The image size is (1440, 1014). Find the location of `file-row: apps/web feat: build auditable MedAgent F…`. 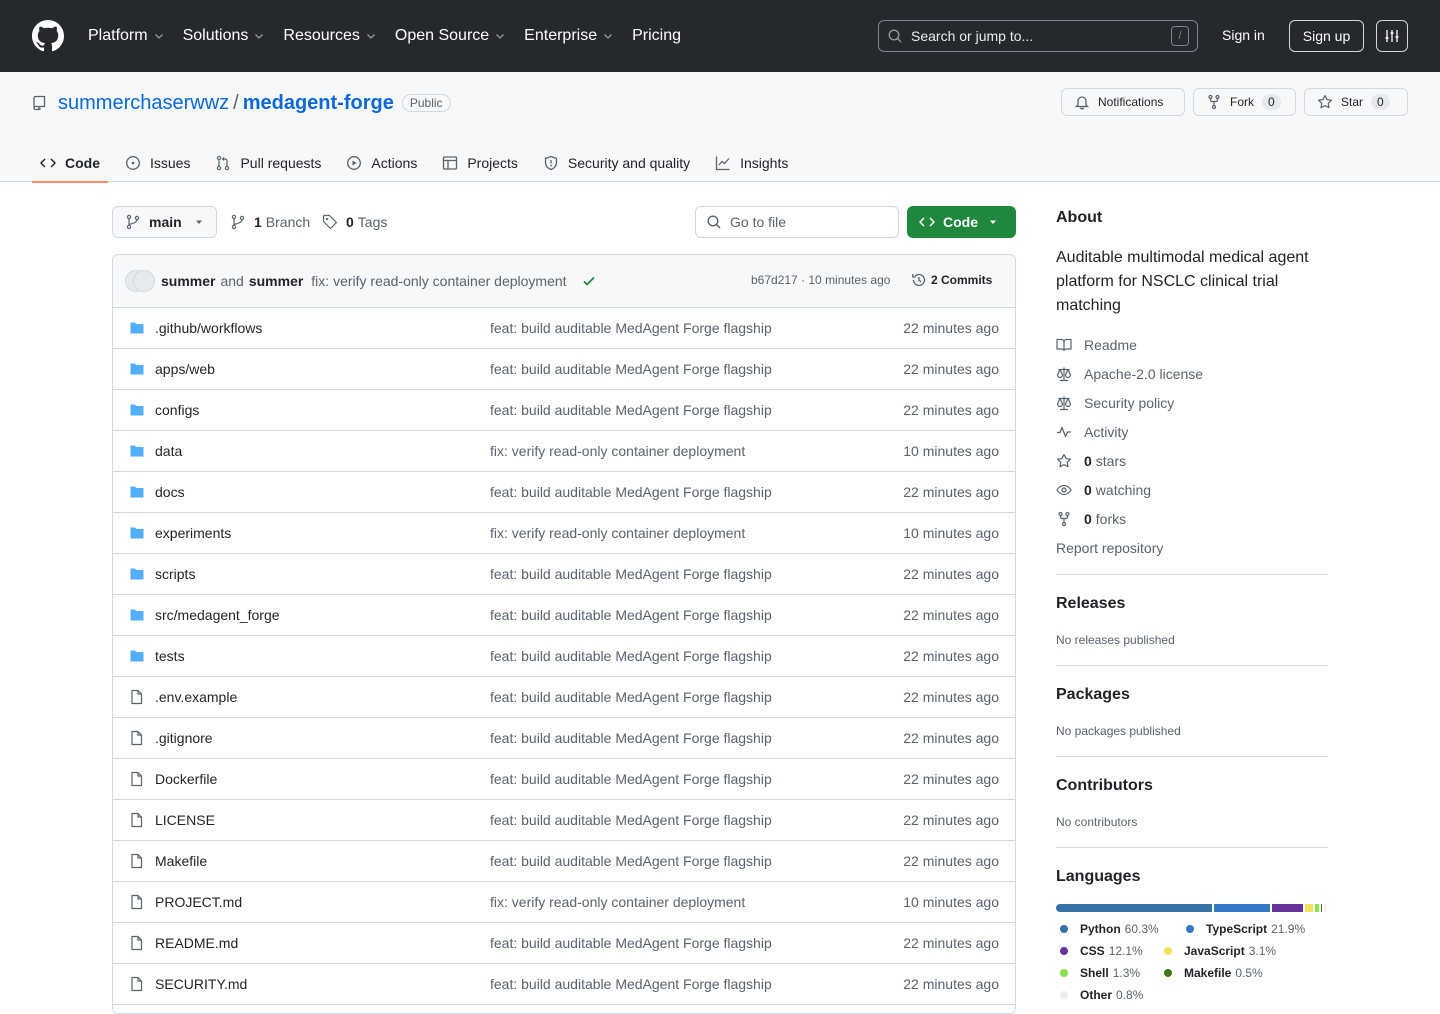

file-row: apps/web feat: build auditable MedAgent F… is located at coordinates (564, 369).